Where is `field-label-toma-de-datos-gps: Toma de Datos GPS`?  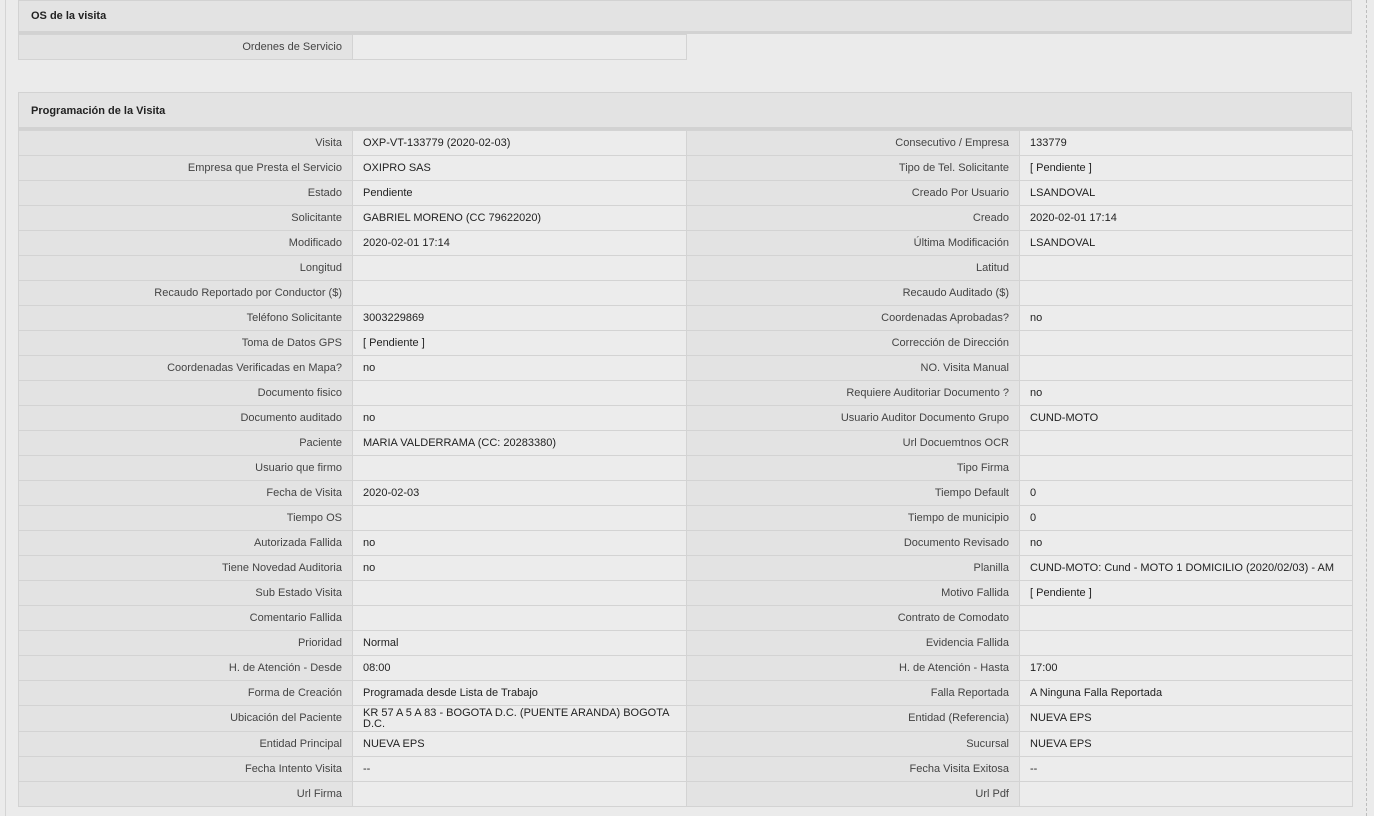 field-label-toma-de-datos-gps: Toma de Datos GPS is located at coordinates (185, 343).